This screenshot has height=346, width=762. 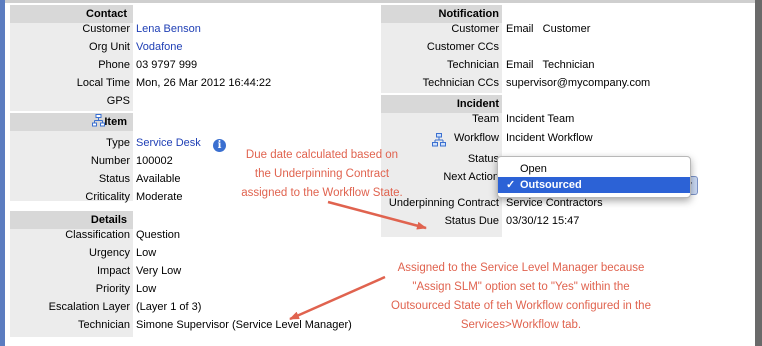 What do you see at coordinates (71, 122) in the screenshot?
I see `item-section-header: Item` at bounding box center [71, 122].